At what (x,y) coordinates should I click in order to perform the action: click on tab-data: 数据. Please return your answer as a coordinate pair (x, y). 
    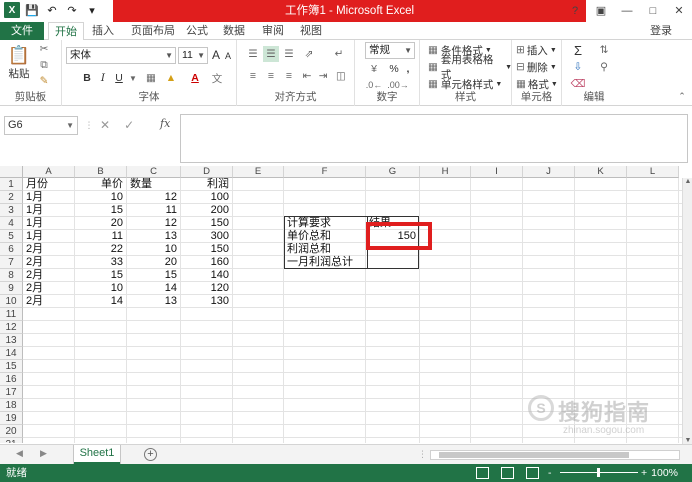
    Looking at the image, I should click on (234, 31).